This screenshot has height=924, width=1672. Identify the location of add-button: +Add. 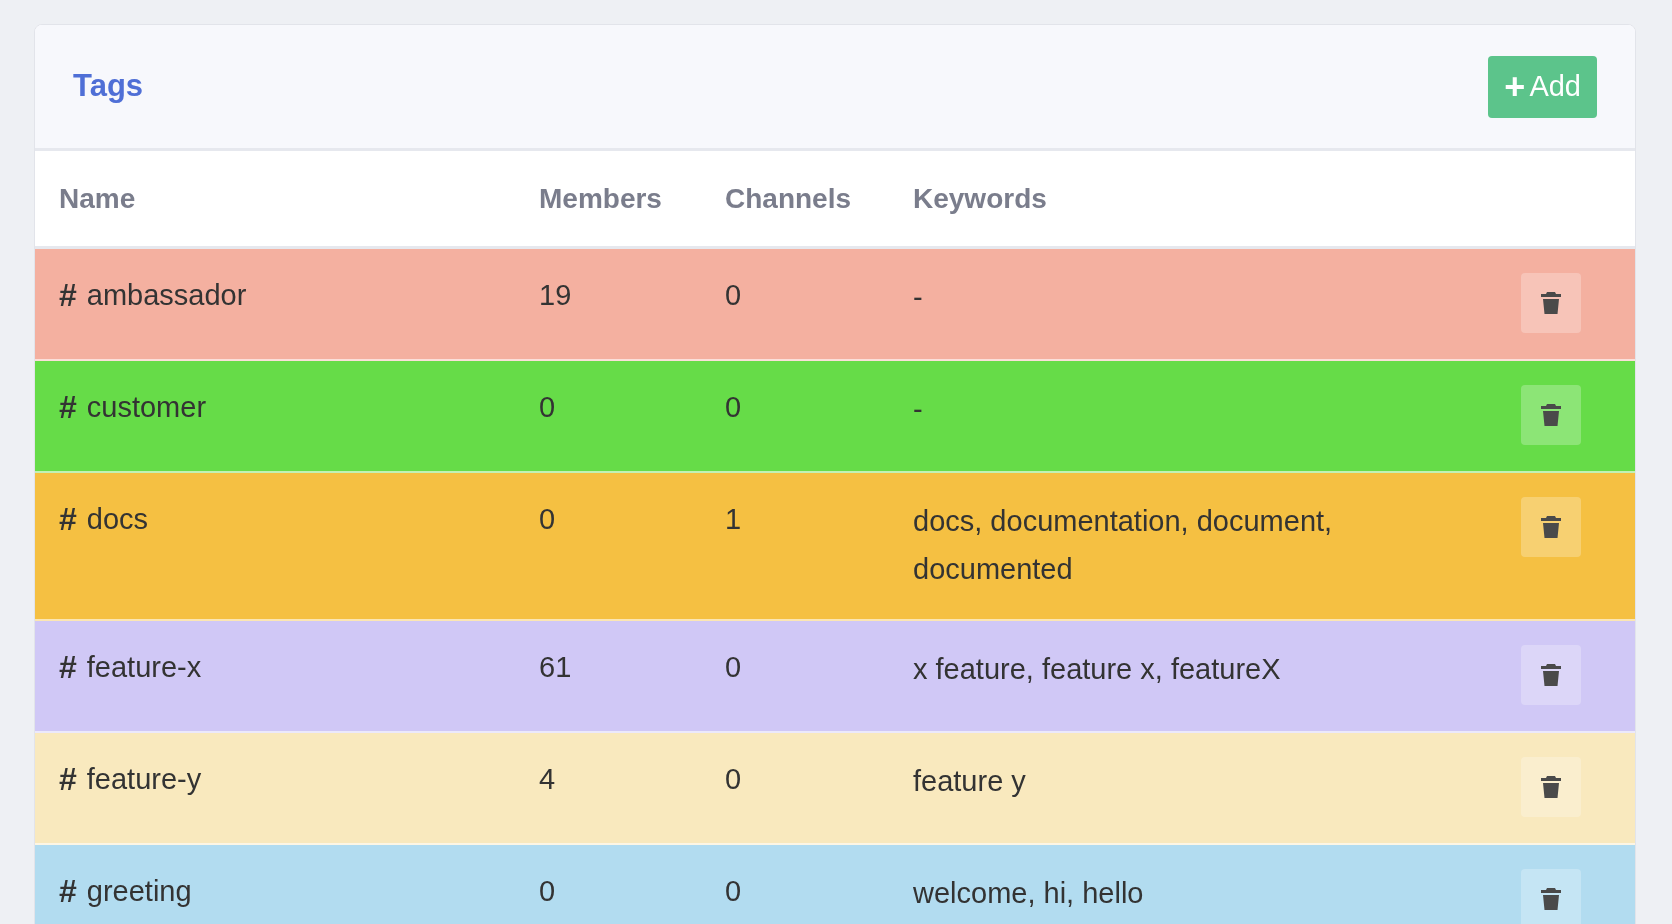
(1542, 86).